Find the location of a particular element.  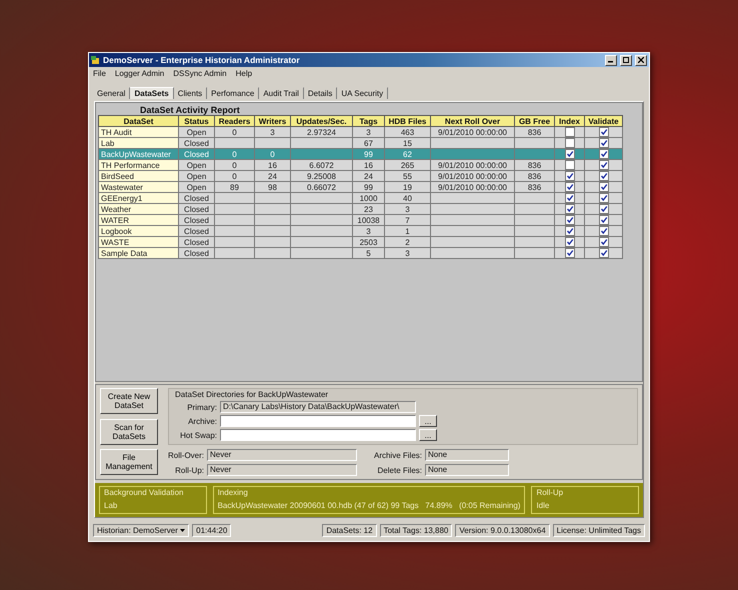

window-title: DemoServer - Enterprise Historian Administrator is located at coordinates (202, 60).